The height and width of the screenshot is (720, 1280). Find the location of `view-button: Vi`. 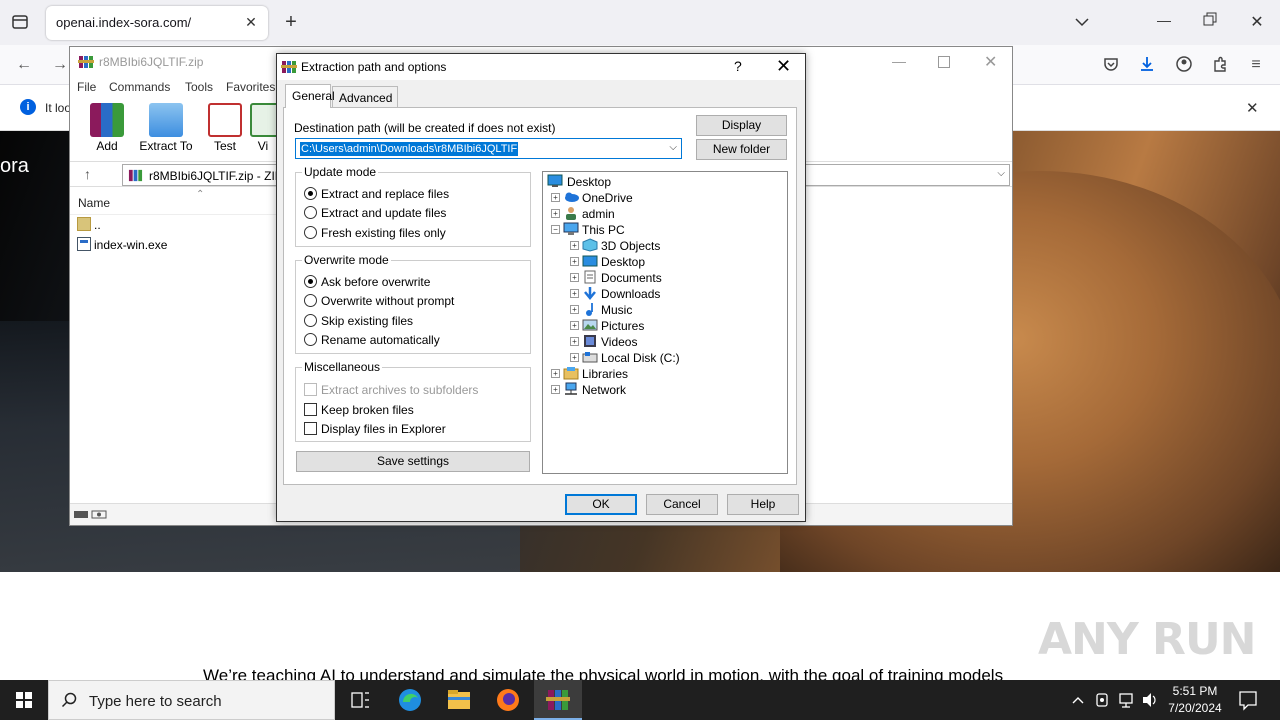

view-button: Vi is located at coordinates (263, 127).